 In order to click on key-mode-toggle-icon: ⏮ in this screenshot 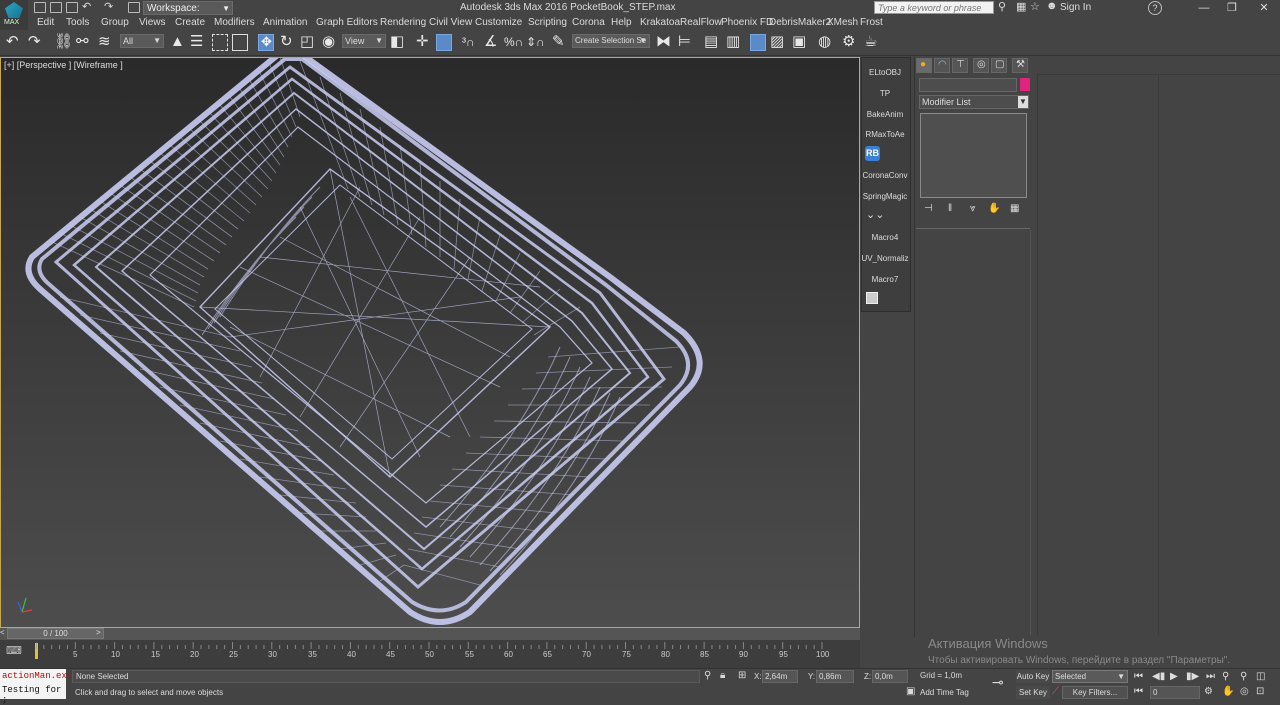, I will do `click(1138, 691)`.